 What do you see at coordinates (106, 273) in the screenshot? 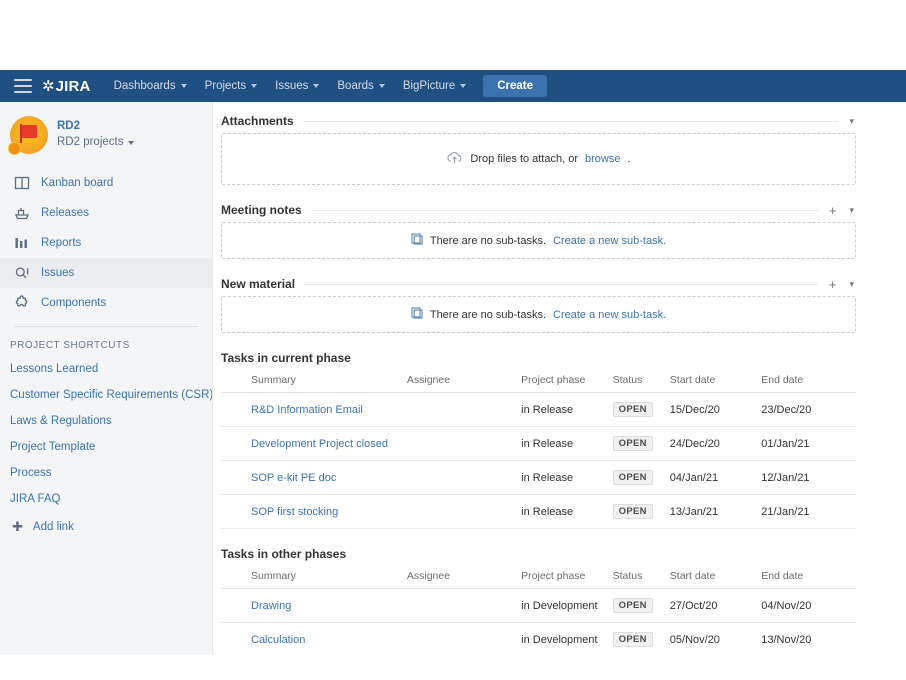
I see `sidebar-item-issues: Issues` at bounding box center [106, 273].